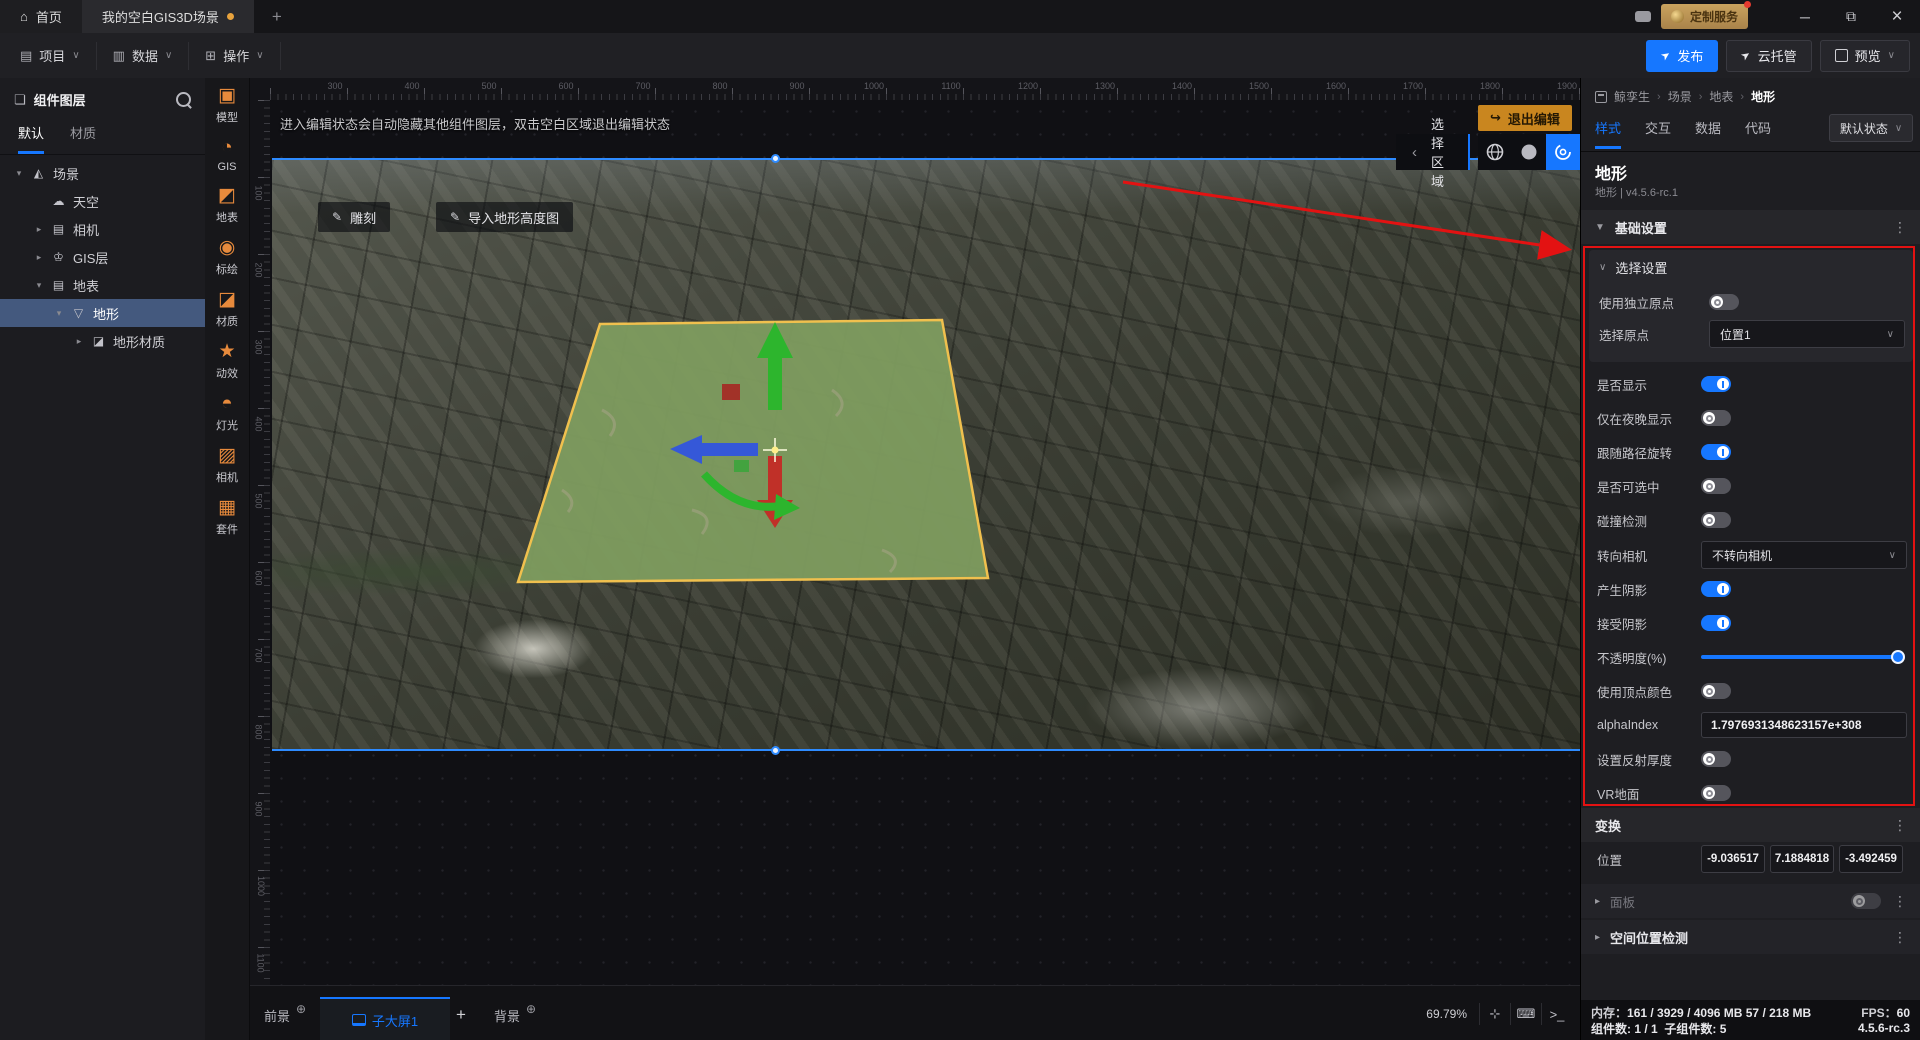 The image size is (1920, 1040). What do you see at coordinates (1563, 152) in the screenshot?
I see `arc-circle-icon` at bounding box center [1563, 152].